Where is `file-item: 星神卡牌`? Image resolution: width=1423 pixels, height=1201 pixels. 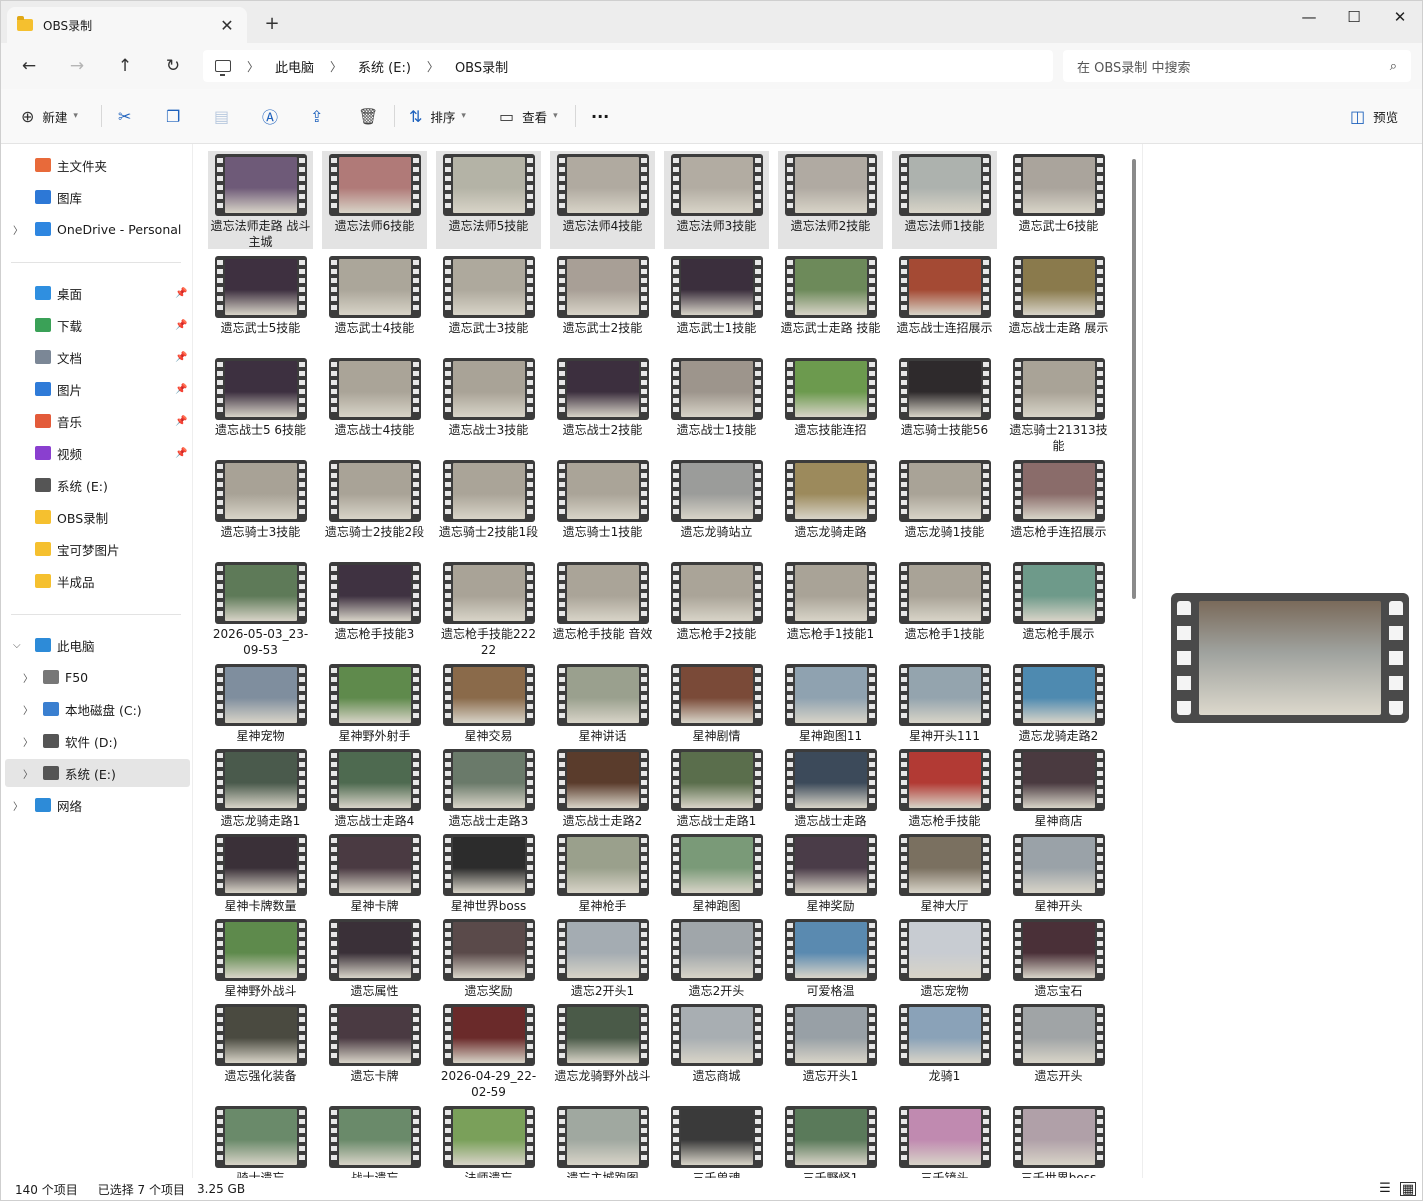
file-item: 星神卡牌 is located at coordinates (374, 872).